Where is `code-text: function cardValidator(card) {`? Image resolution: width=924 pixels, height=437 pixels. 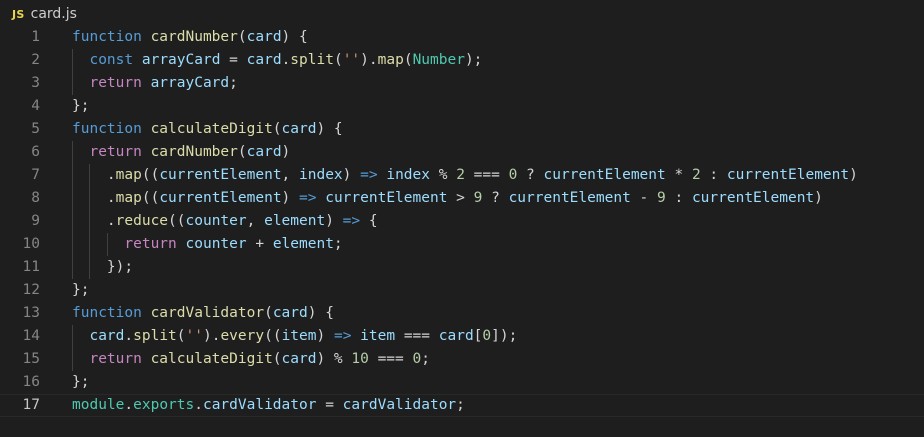
code-text: function cardValidator(card) { is located at coordinates (203, 313).